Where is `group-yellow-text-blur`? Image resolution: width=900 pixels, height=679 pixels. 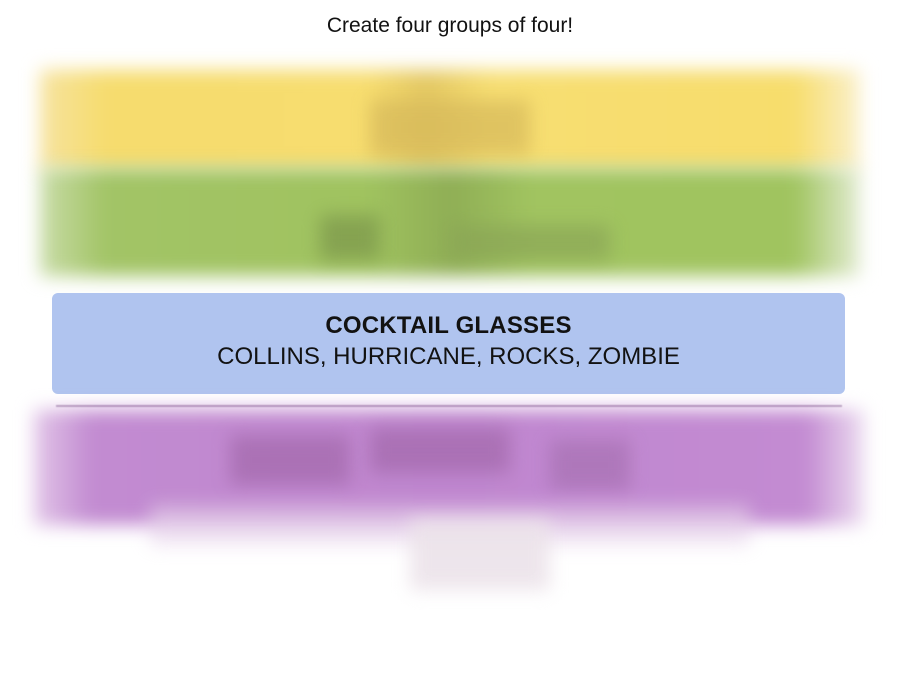 group-yellow-text-blur is located at coordinates (450, 127).